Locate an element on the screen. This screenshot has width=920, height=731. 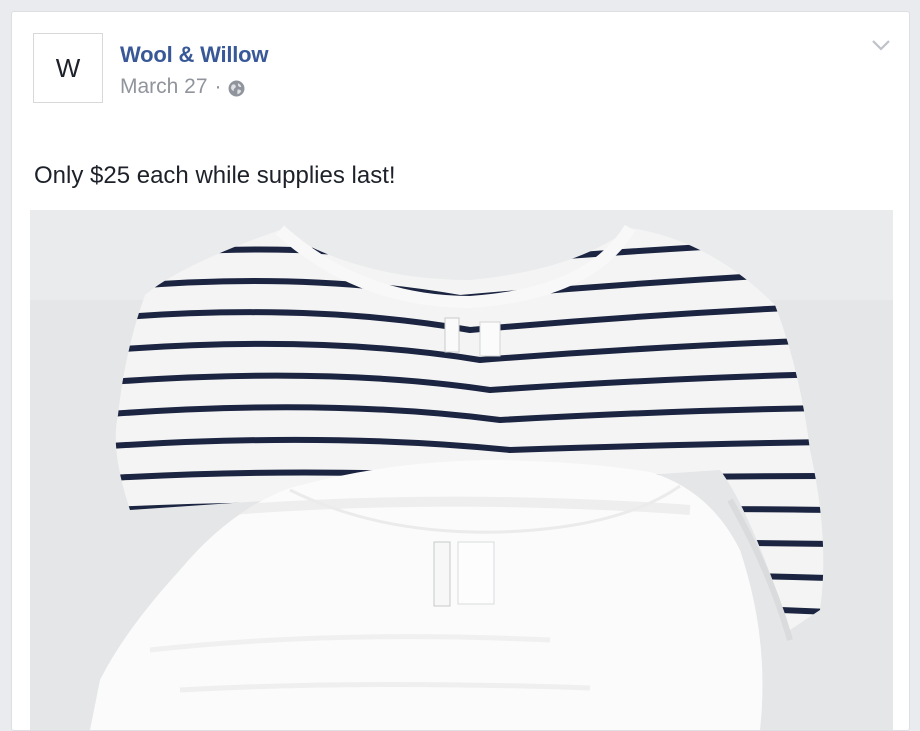
post-text: Only $25 each while supplies last! is located at coordinates (215, 175).